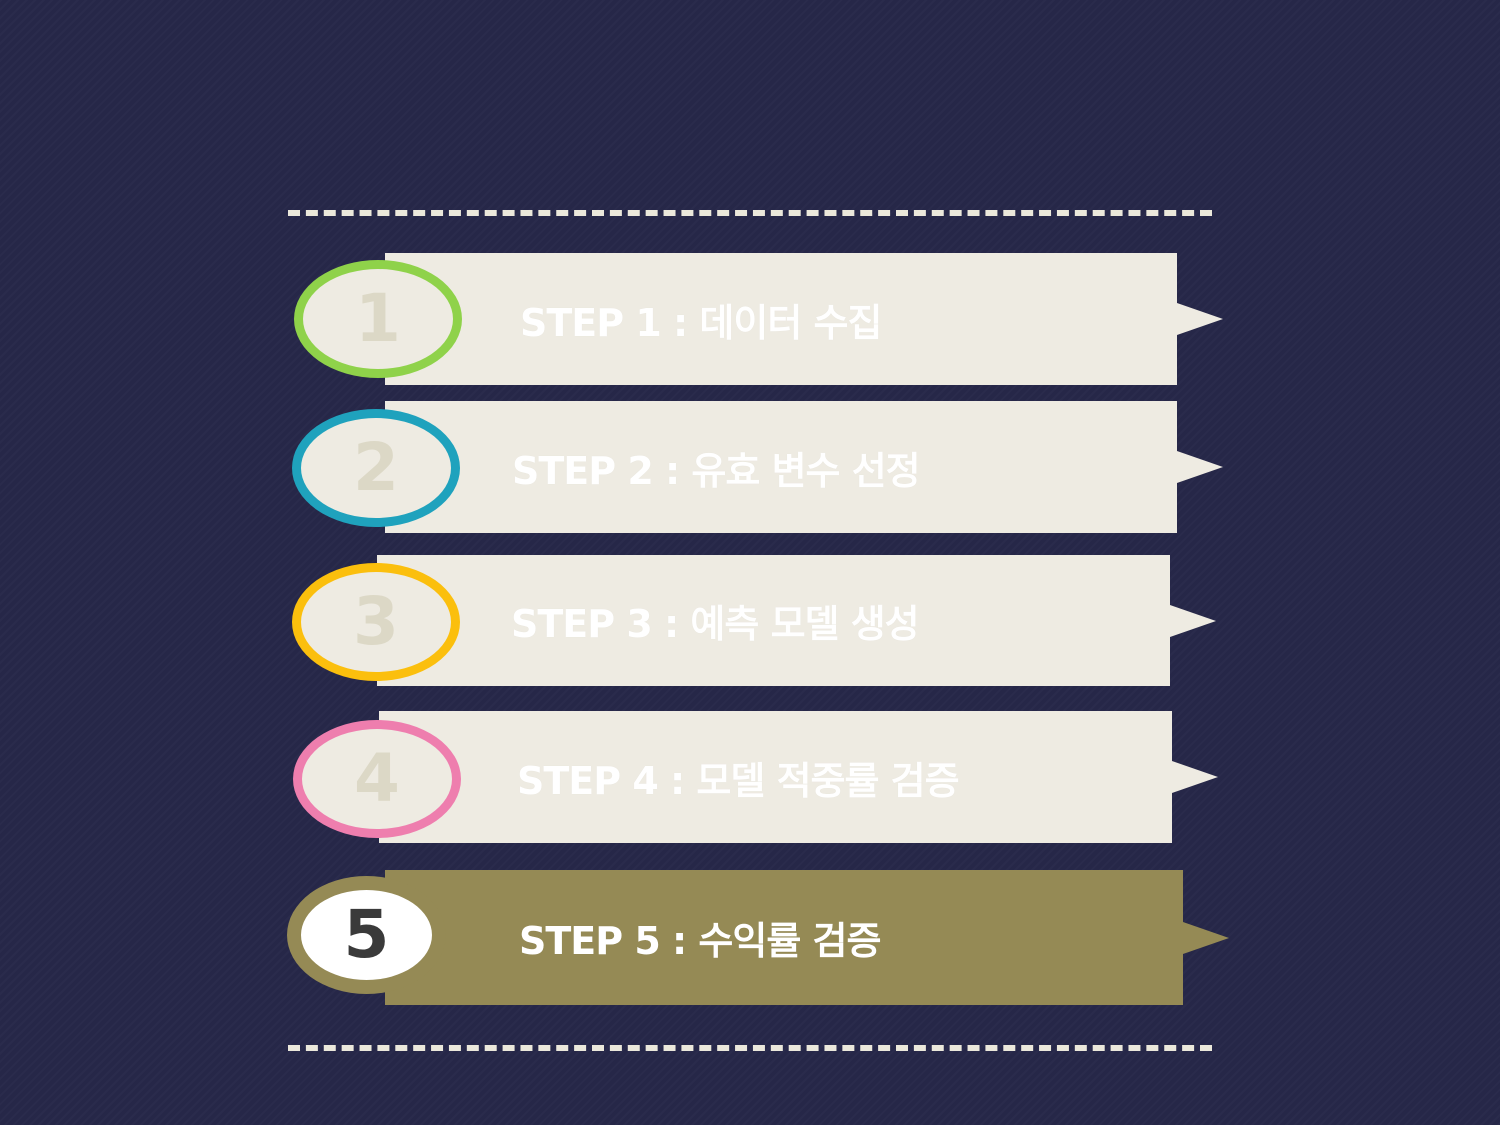 The width and height of the screenshot is (1500, 1125). I want to click on step-3-banner: STEP 3 : 예측 모델 생성, so click(796, 620).